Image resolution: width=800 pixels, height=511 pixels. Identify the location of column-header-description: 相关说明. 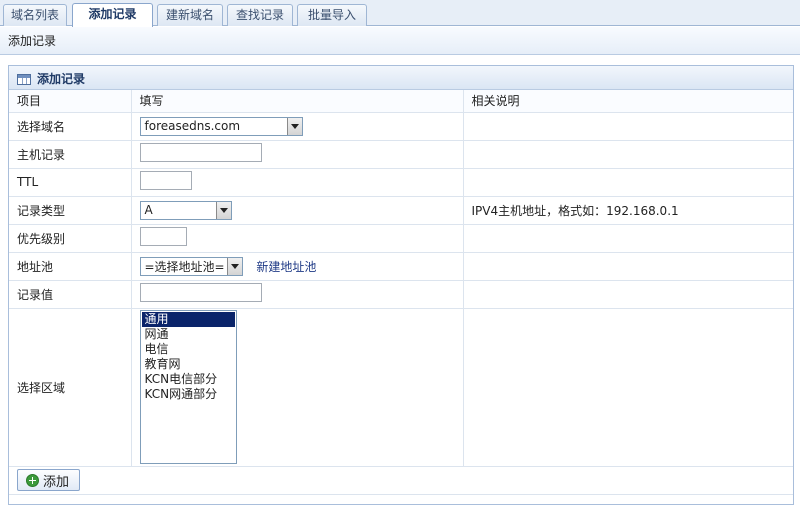
(628, 101).